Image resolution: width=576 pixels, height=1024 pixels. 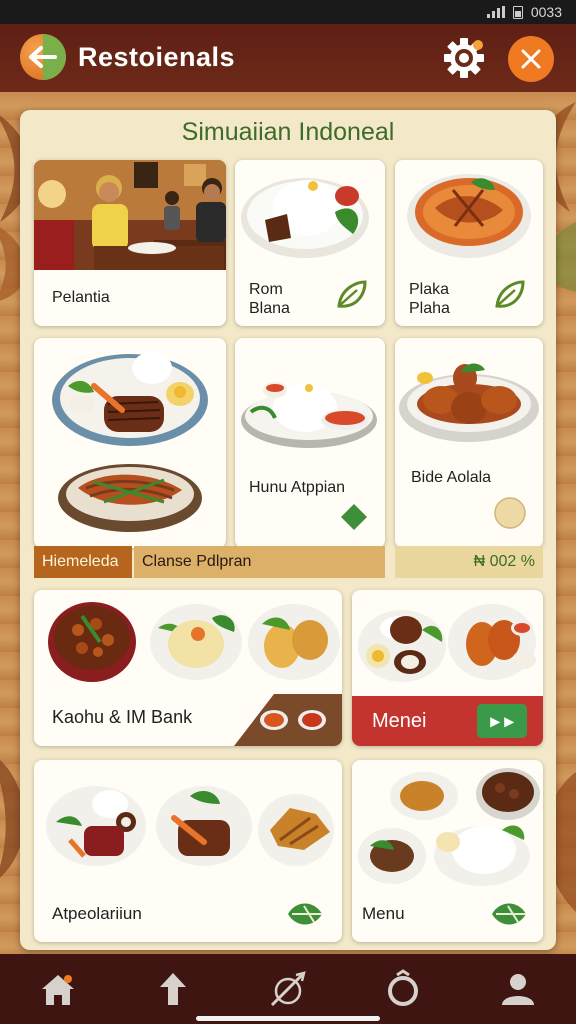 I want to click on menu-bar: Menei ▸ ▸, so click(x=447, y=721).